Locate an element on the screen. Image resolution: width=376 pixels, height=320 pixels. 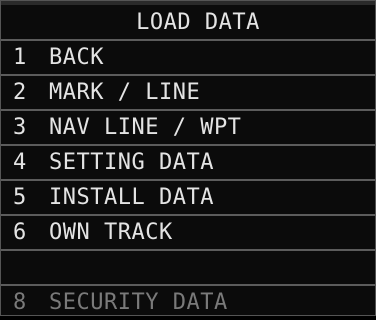
menu-item-number: 1 is located at coordinates (20, 57).